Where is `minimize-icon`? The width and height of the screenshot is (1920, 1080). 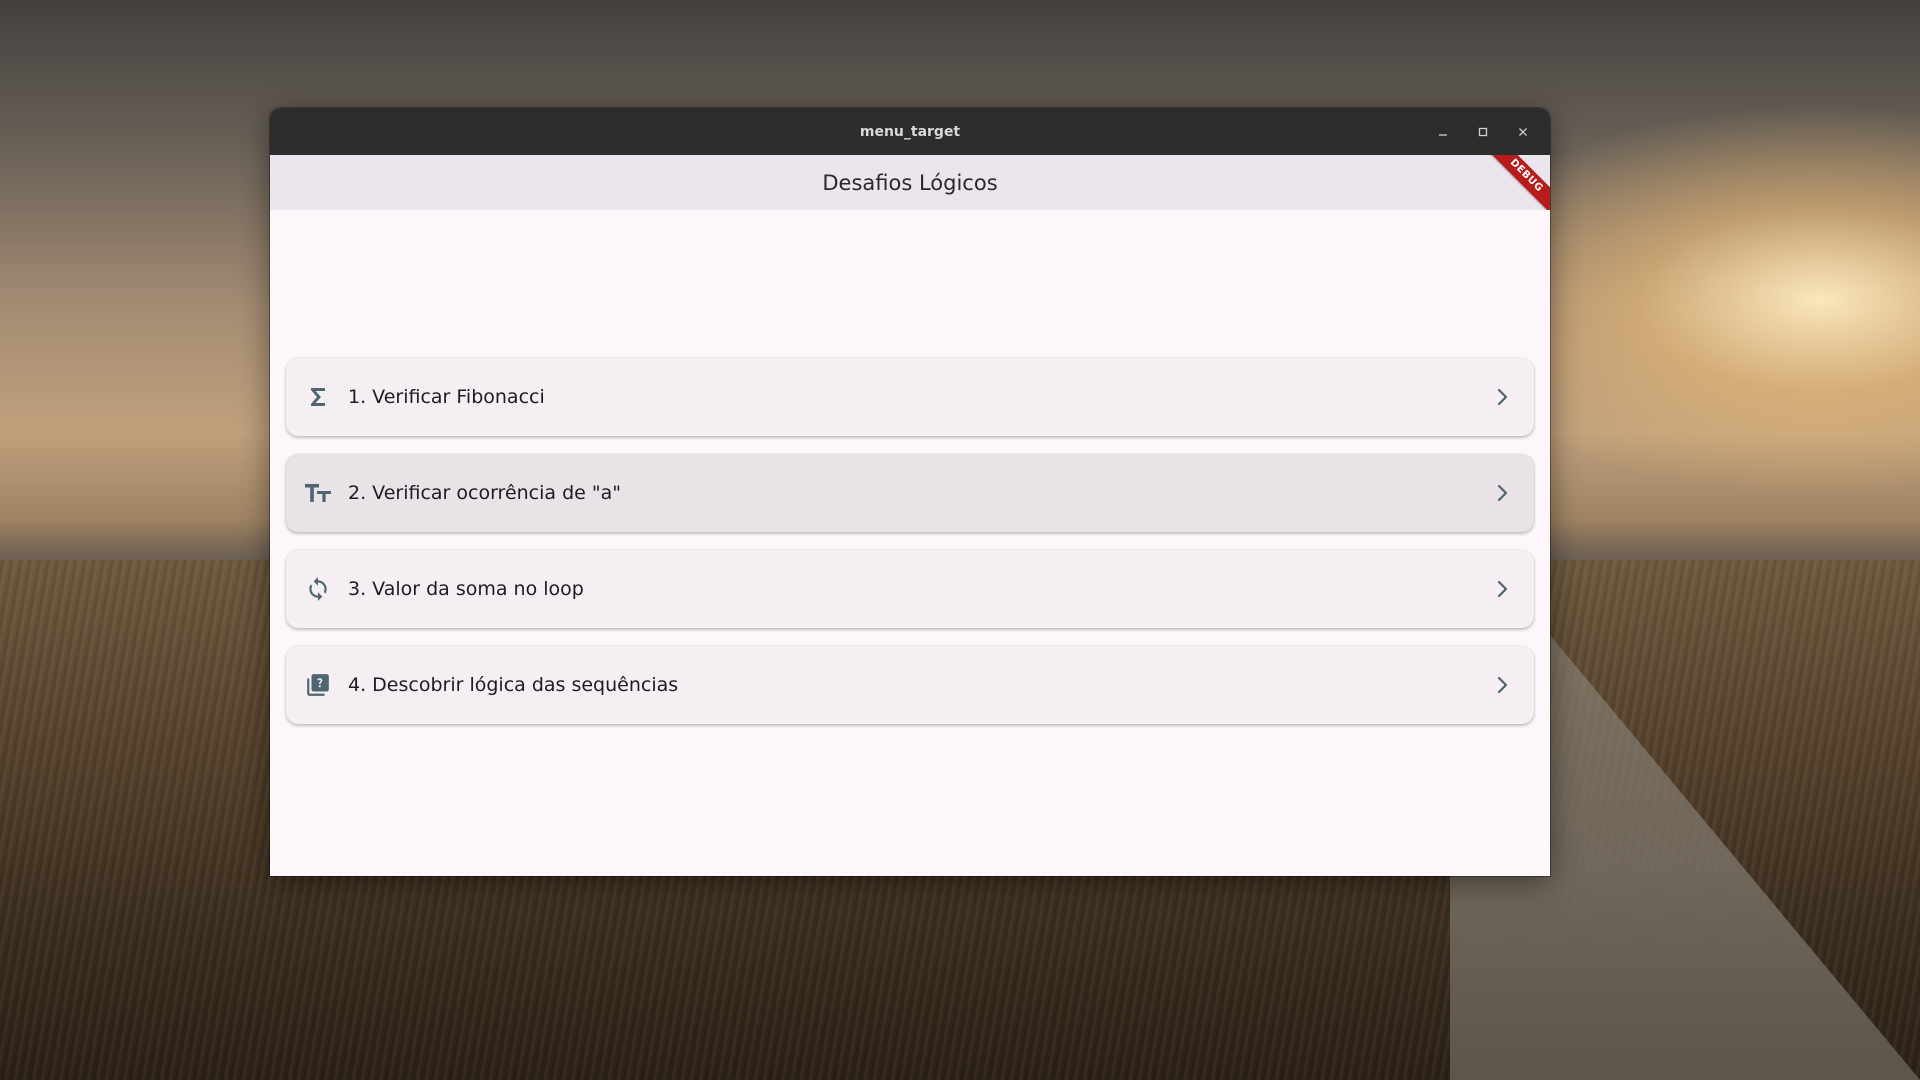 minimize-icon is located at coordinates (1443, 134).